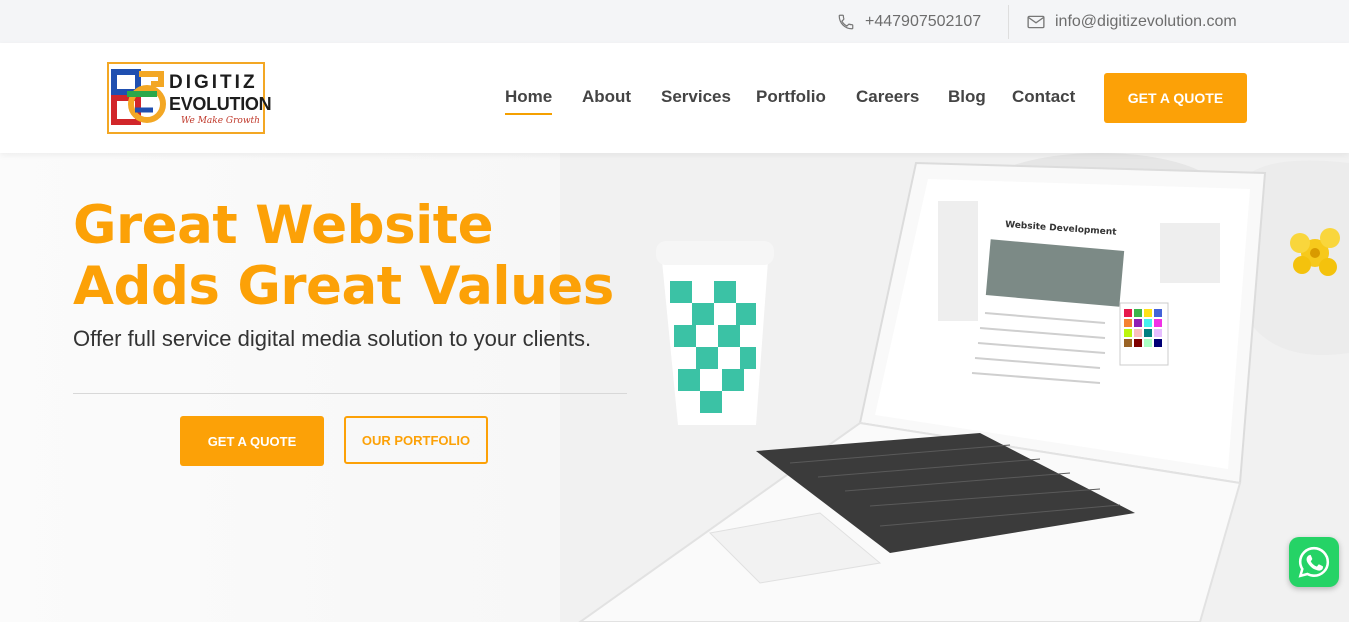  Describe the element at coordinates (1175, 98) in the screenshot. I see `header-get-quote-button: GET A QUOTE` at that location.